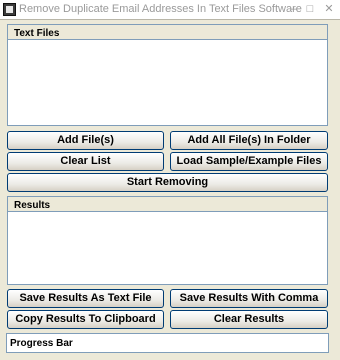 The width and height of the screenshot is (340, 360). What do you see at coordinates (249, 140) in the screenshot?
I see `add-all-files-button: Add All File(s) In Folder` at bounding box center [249, 140].